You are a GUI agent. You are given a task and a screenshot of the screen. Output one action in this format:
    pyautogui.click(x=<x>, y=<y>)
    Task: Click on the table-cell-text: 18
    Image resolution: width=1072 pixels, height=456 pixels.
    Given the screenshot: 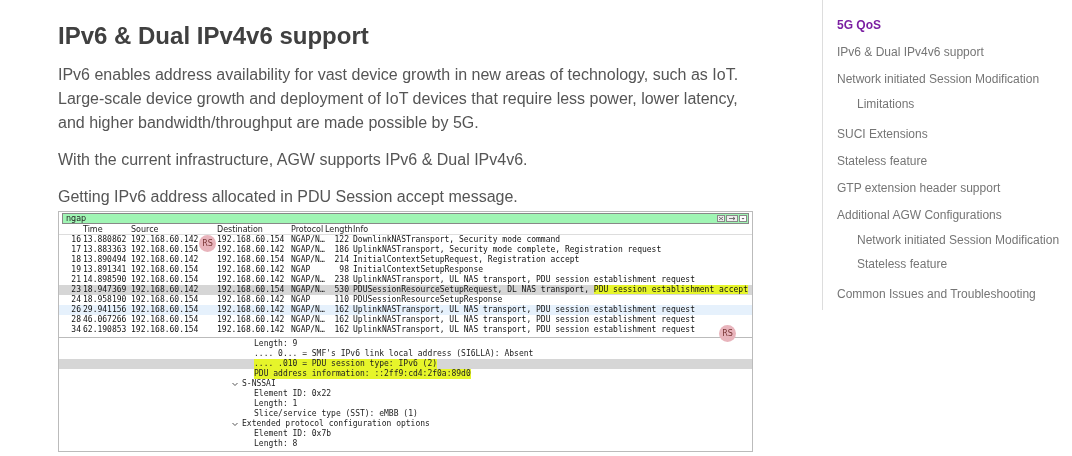 What is the action you would take?
    pyautogui.click(x=75, y=260)
    